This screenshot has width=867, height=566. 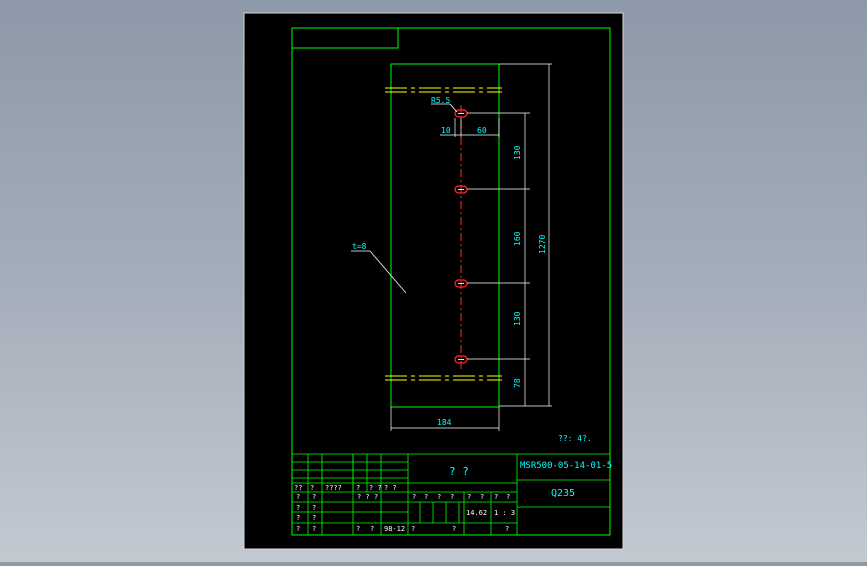 What do you see at coordinates (575, 438) in the screenshot?
I see `sheet-note: ??: 4?.` at bounding box center [575, 438].